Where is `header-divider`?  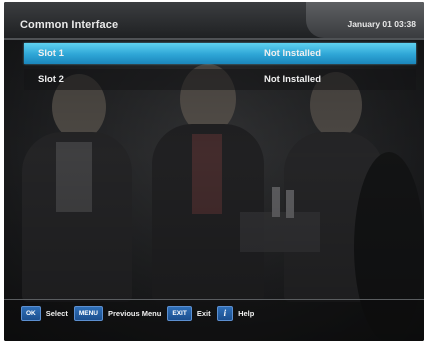 header-divider is located at coordinates (214, 39).